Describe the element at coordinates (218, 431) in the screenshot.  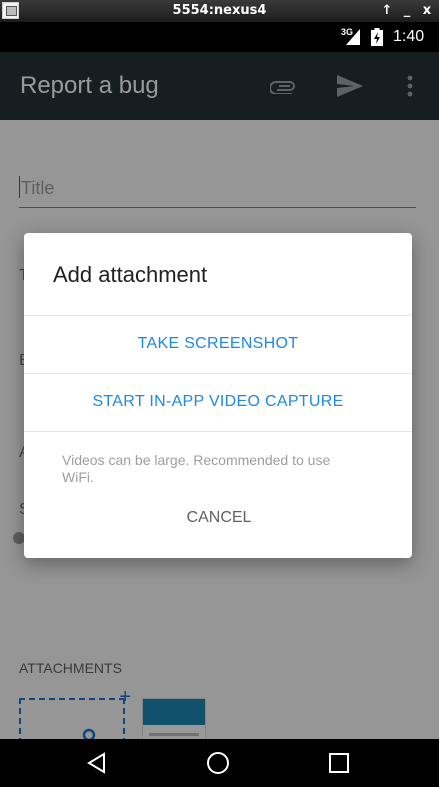
I see `dialog-divider` at that location.